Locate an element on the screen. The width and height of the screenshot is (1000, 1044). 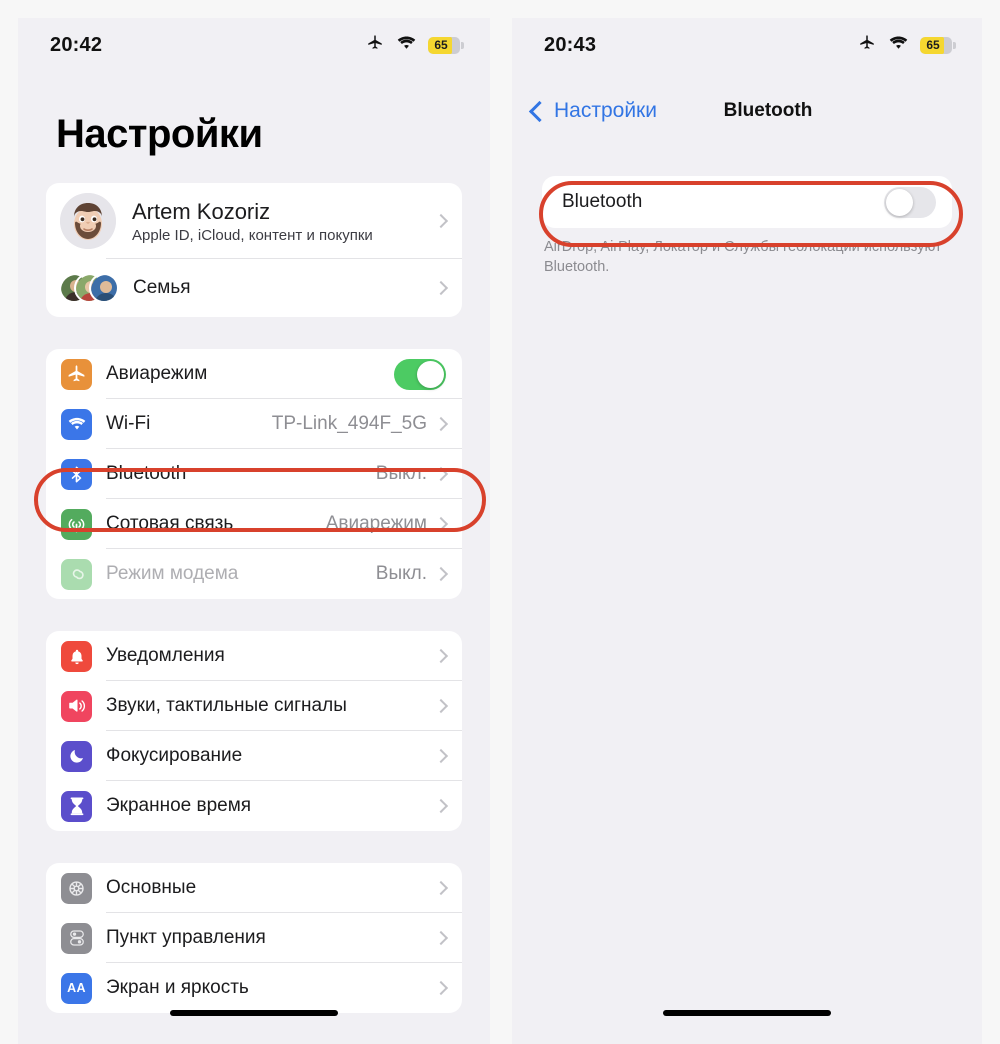
chevron-left-icon is located at coordinates (539, 111).